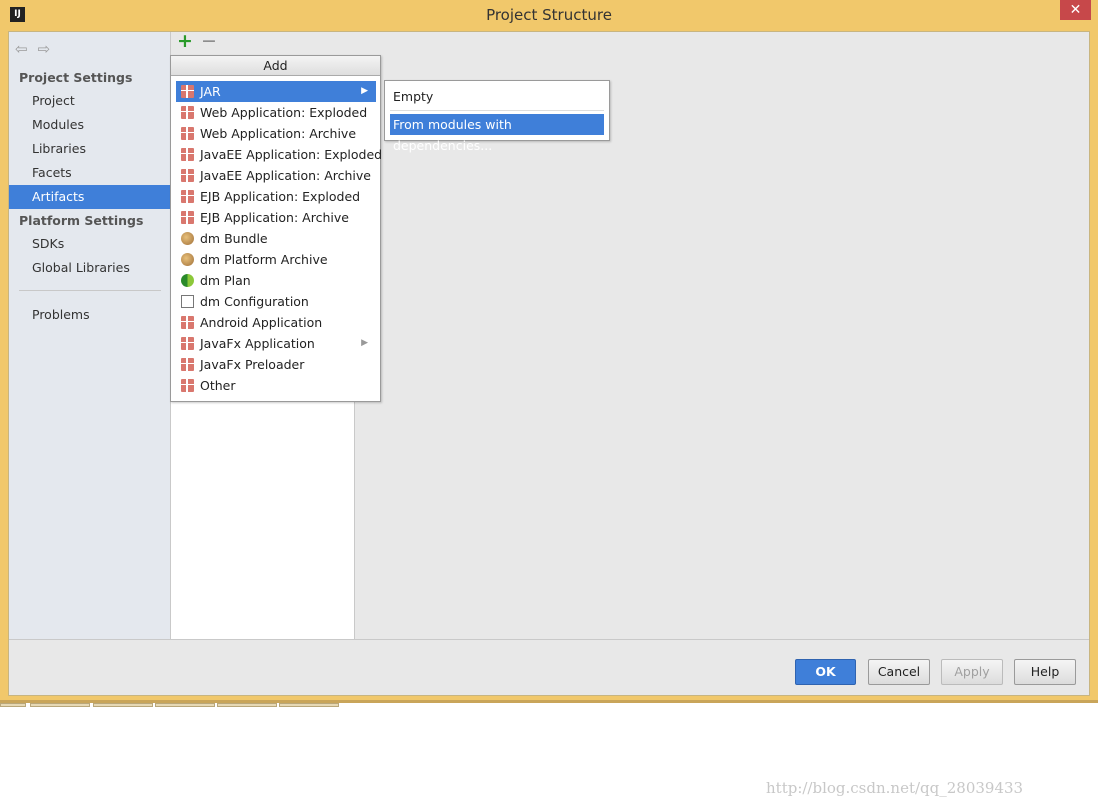 Image resolution: width=1098 pixels, height=809 pixels. What do you see at coordinates (81, 267) in the screenshot?
I see `item-label: Global Libraries` at bounding box center [81, 267].